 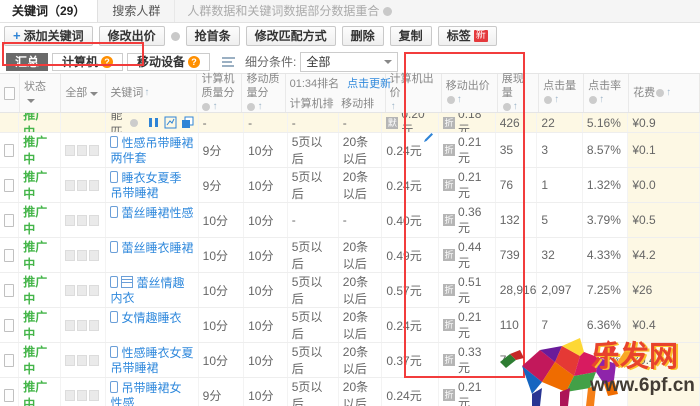 What do you see at coordinates (467, 290) in the screenshot?
I see `cell-mo_bid: 折 0.51元` at bounding box center [467, 290].